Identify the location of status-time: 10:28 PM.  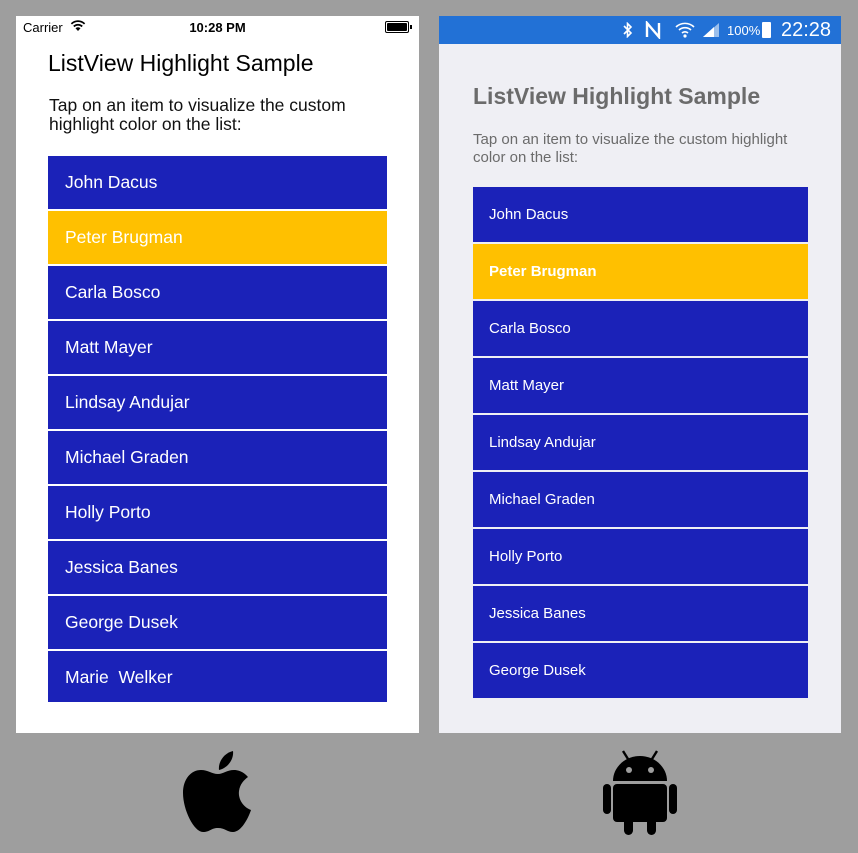
(217, 27).